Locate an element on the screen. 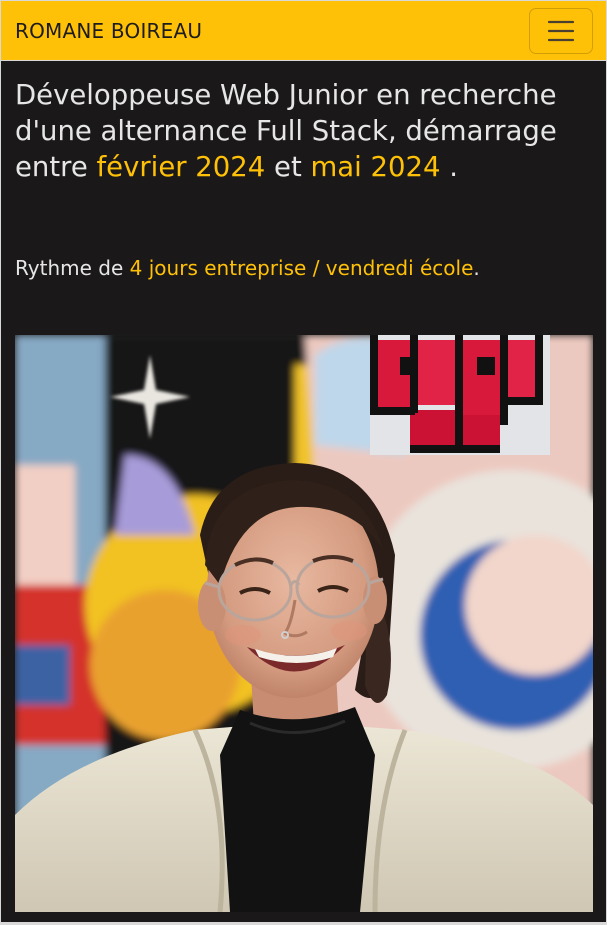  rhythm-prefix: Rythme de is located at coordinates (72, 268).